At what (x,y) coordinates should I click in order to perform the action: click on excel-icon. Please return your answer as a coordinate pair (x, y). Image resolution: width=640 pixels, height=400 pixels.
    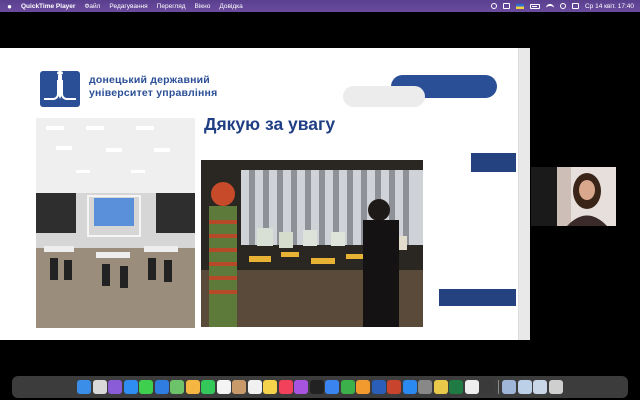
    Looking at the image, I should click on (456, 387).